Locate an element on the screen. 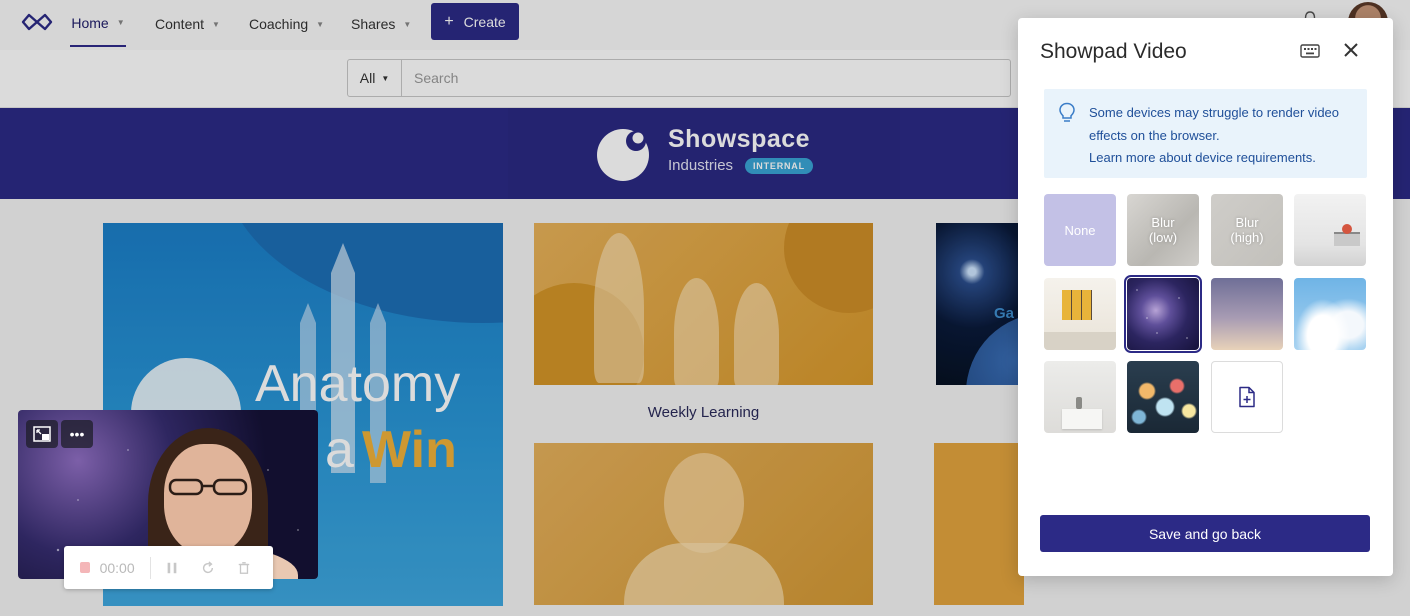 Image resolution: width=1410 pixels, height=616 pixels. wall-art-image is located at coordinates (1077, 305).